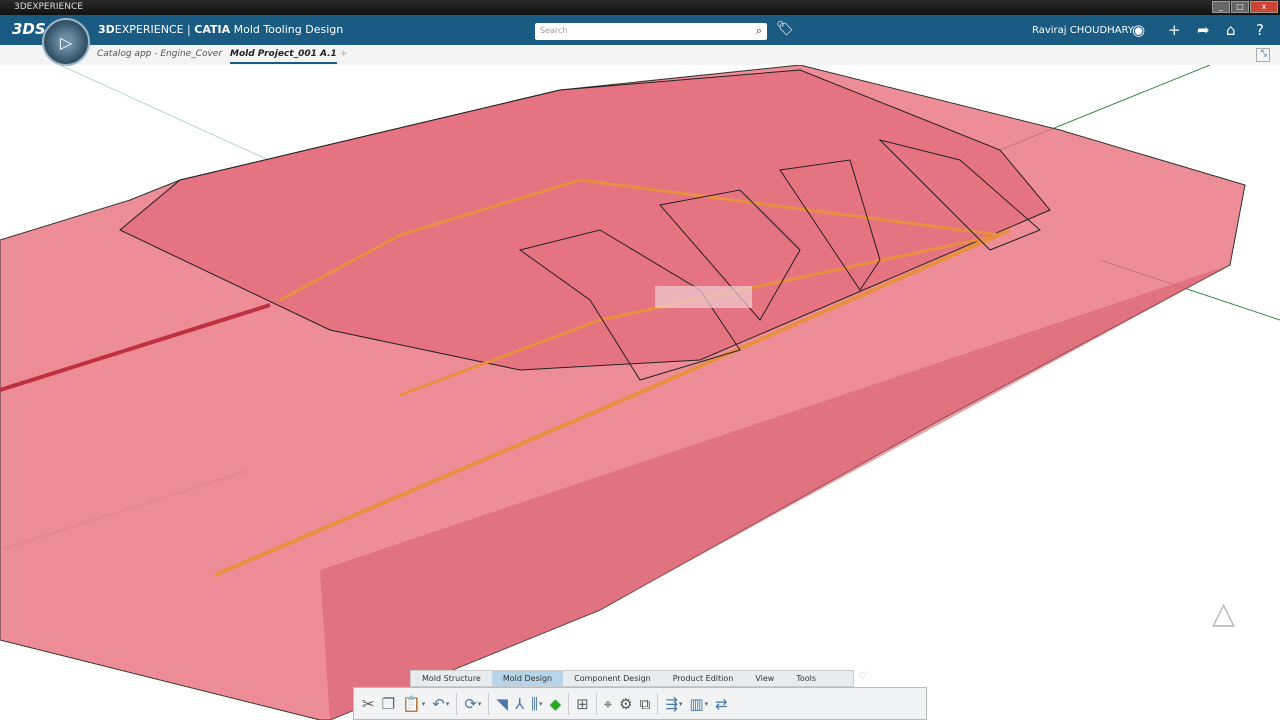  I want to click on add-icon: +, so click(1174, 30).